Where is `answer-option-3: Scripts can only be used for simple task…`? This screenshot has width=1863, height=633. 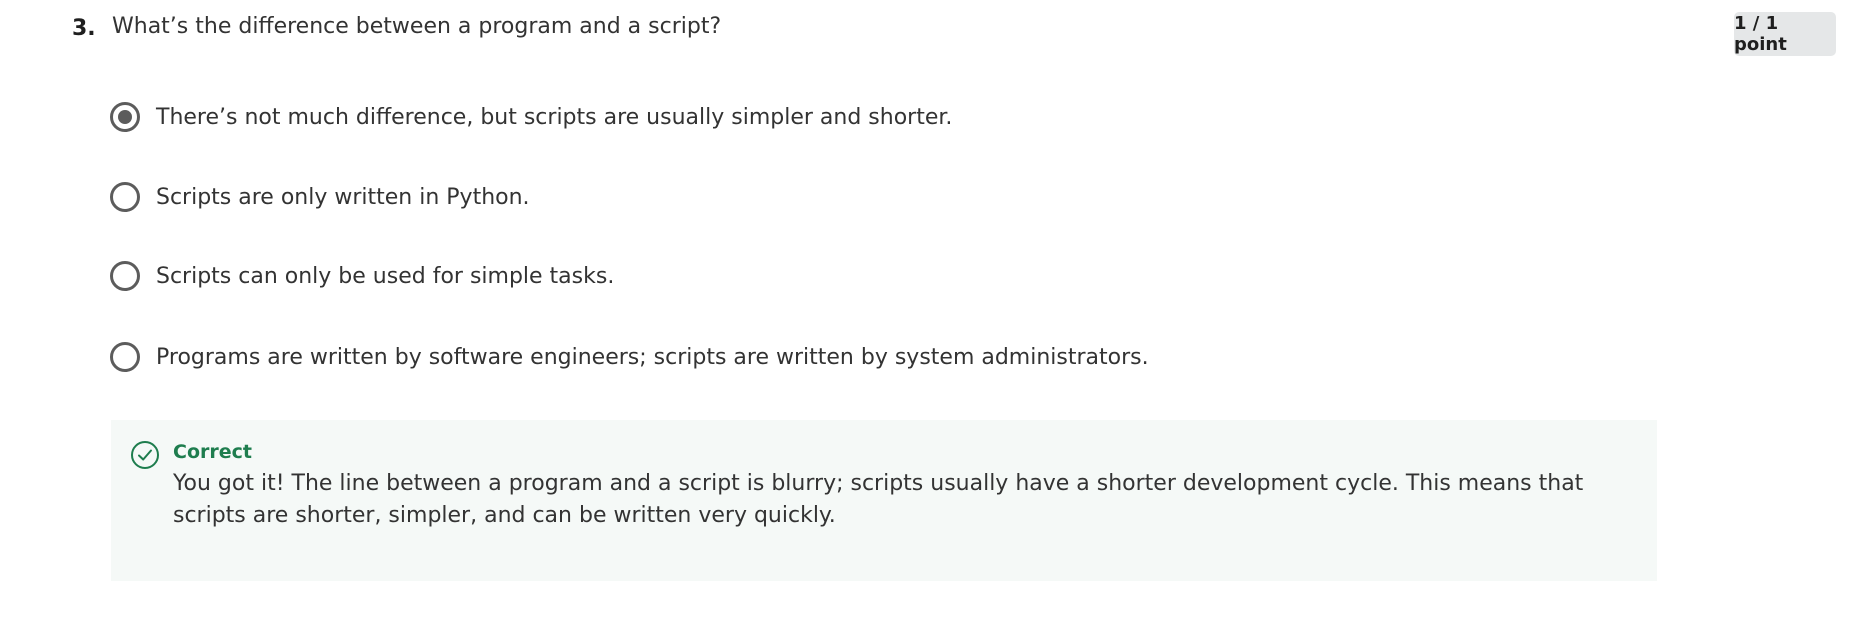 answer-option-3: Scripts can only be used for simple task… is located at coordinates (362, 276).